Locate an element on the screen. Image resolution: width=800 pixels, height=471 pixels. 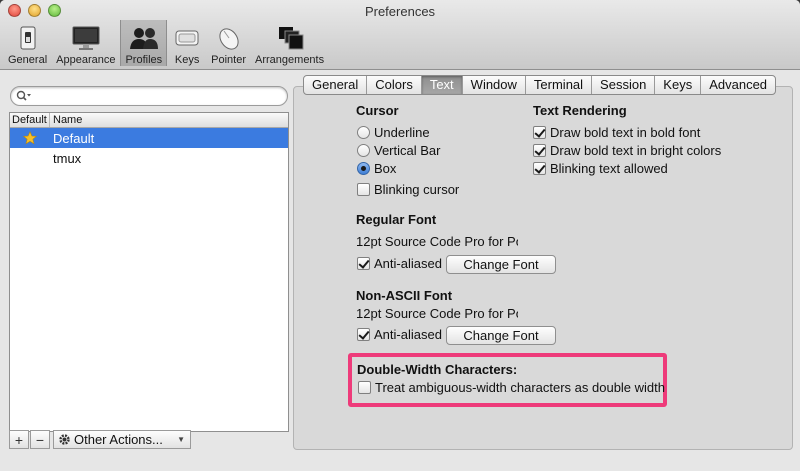
tab-terminal: Terminal is located at coordinates (559, 85).